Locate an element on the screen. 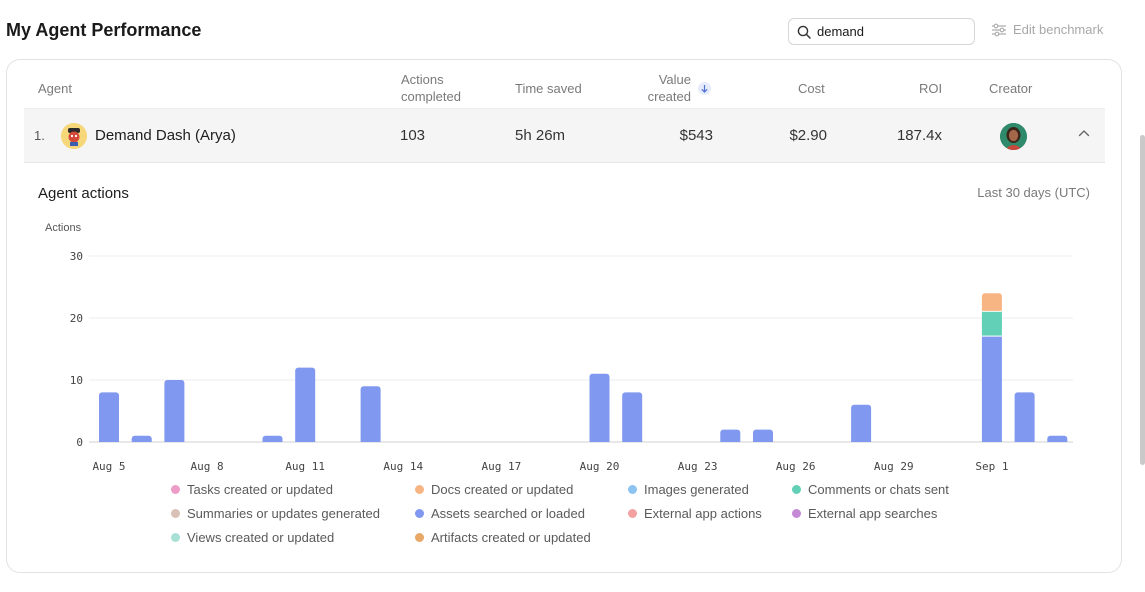 The height and width of the screenshot is (592, 1145). x-tick-label: Aug 11 is located at coordinates (305, 466).